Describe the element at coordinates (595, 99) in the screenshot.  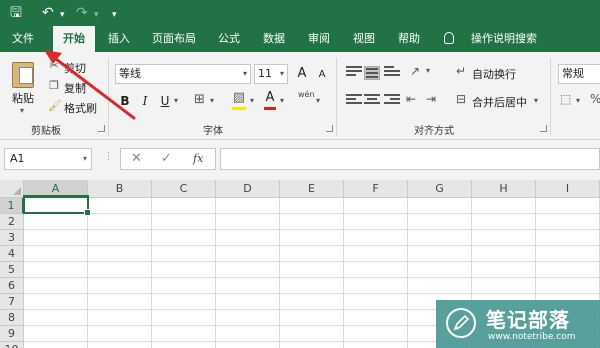
I see `percent-icon: %` at that location.